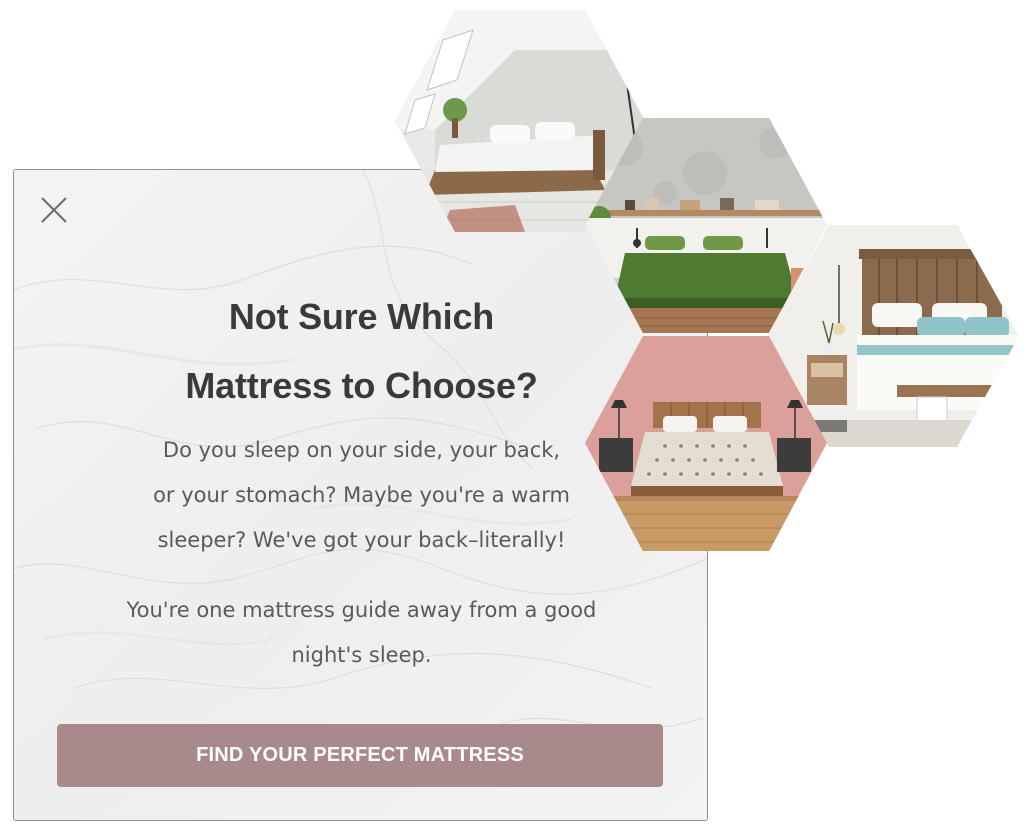 The image size is (1024, 835). Describe the element at coordinates (361, 540) in the screenshot. I see `description-line-3: sleeper? We've got your back–literally!` at that location.